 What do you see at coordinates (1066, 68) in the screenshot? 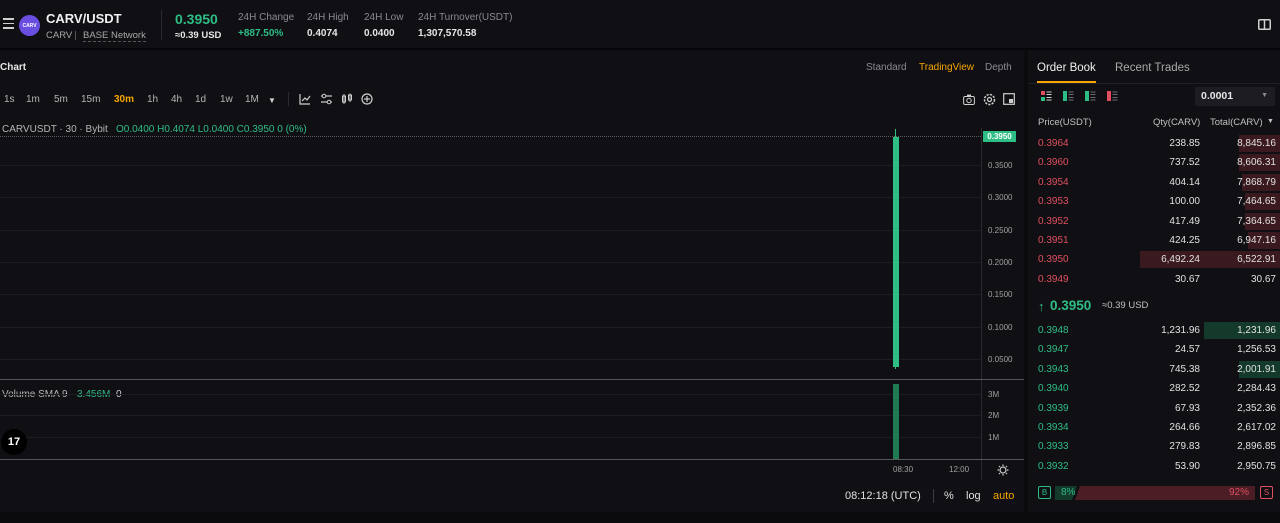
I see `tab-order-book: Order Book` at bounding box center [1066, 68].